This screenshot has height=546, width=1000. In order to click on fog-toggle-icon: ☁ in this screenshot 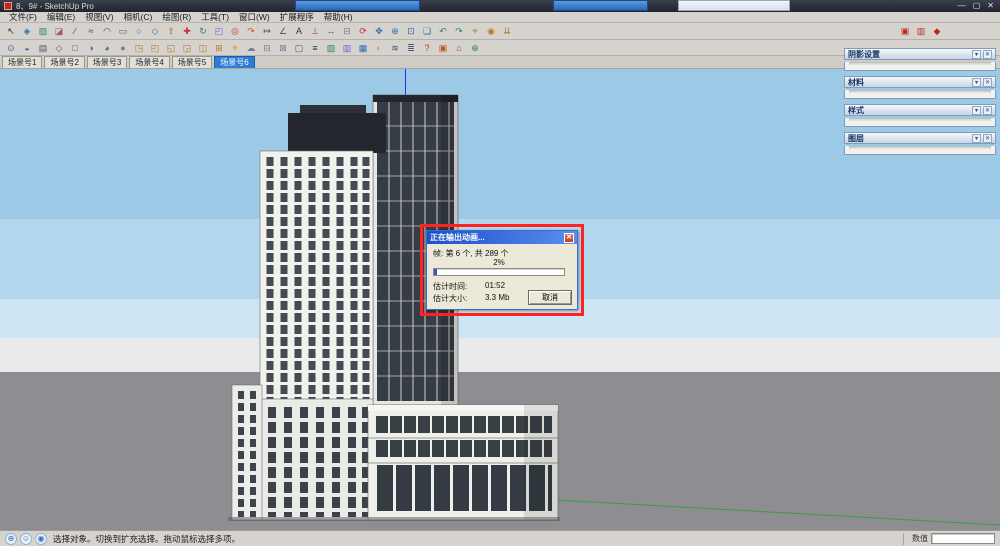, I will do `click(251, 48)`.